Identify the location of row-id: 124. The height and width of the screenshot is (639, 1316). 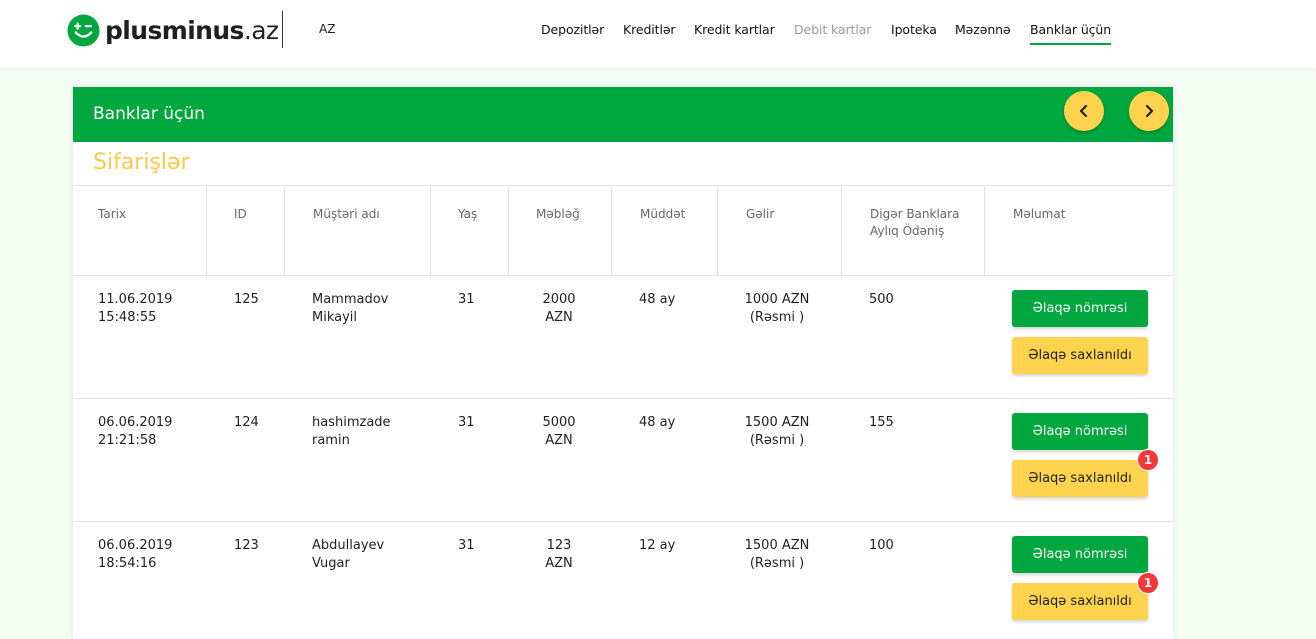
(246, 422).